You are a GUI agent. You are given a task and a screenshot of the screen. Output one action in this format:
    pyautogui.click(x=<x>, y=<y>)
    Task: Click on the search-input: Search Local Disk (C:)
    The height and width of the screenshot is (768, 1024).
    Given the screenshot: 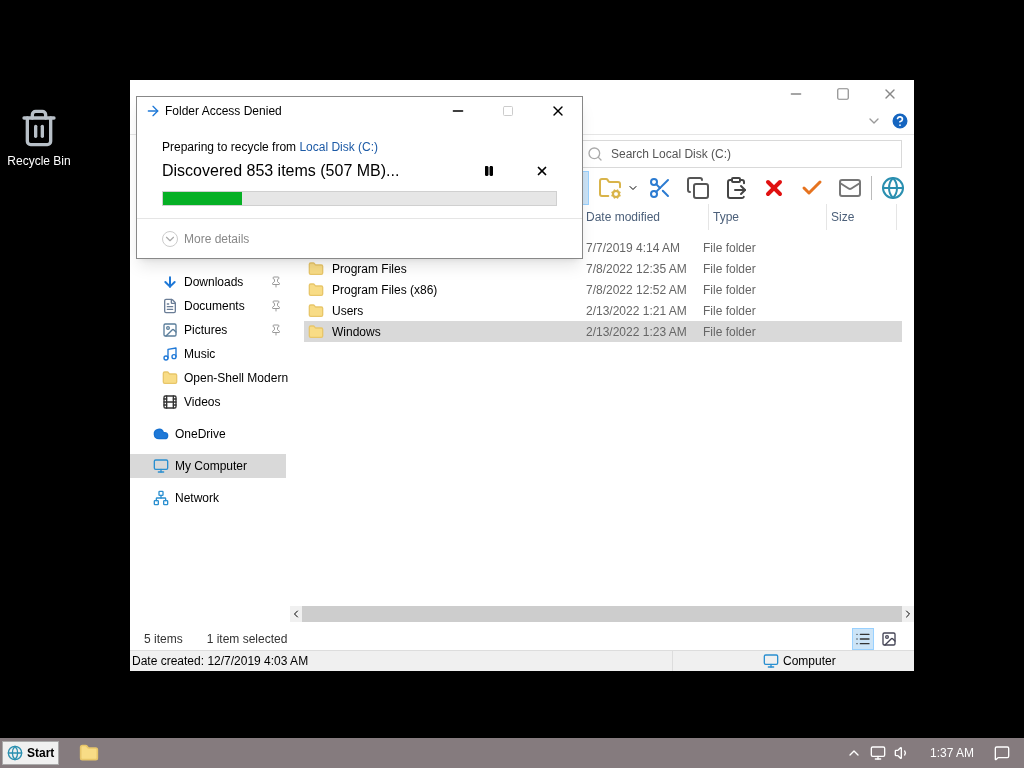 What is the action you would take?
    pyautogui.click(x=754, y=153)
    